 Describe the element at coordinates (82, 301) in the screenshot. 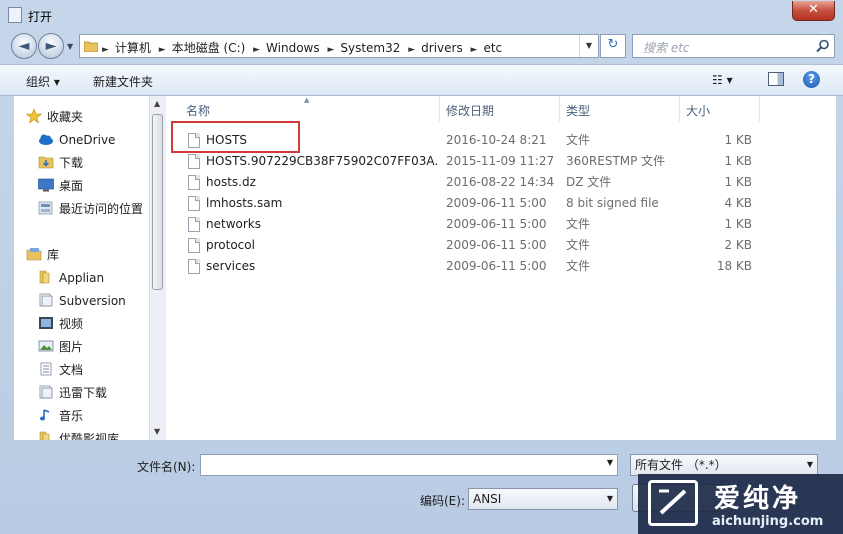

I see `sidebar-item-subversion: Subversion` at that location.